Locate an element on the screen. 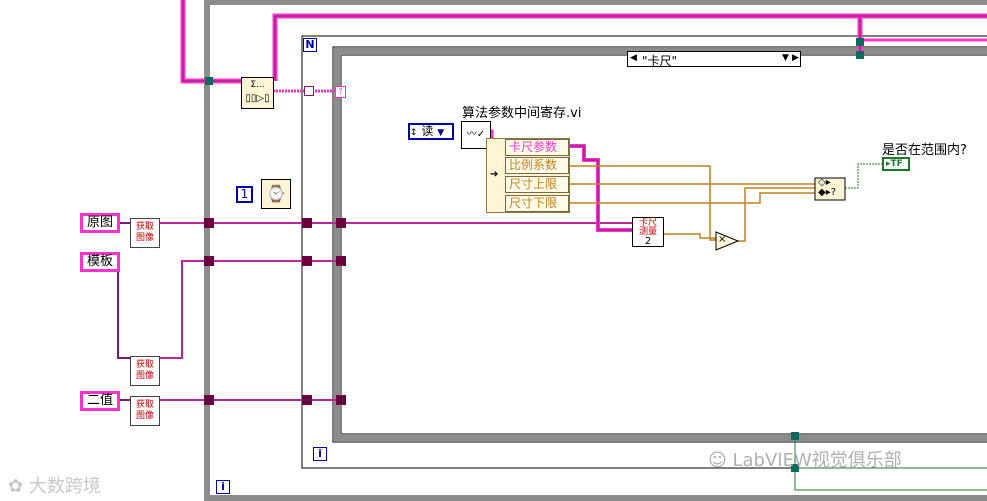  waveform-icon: 〰✓ is located at coordinates (476, 134).